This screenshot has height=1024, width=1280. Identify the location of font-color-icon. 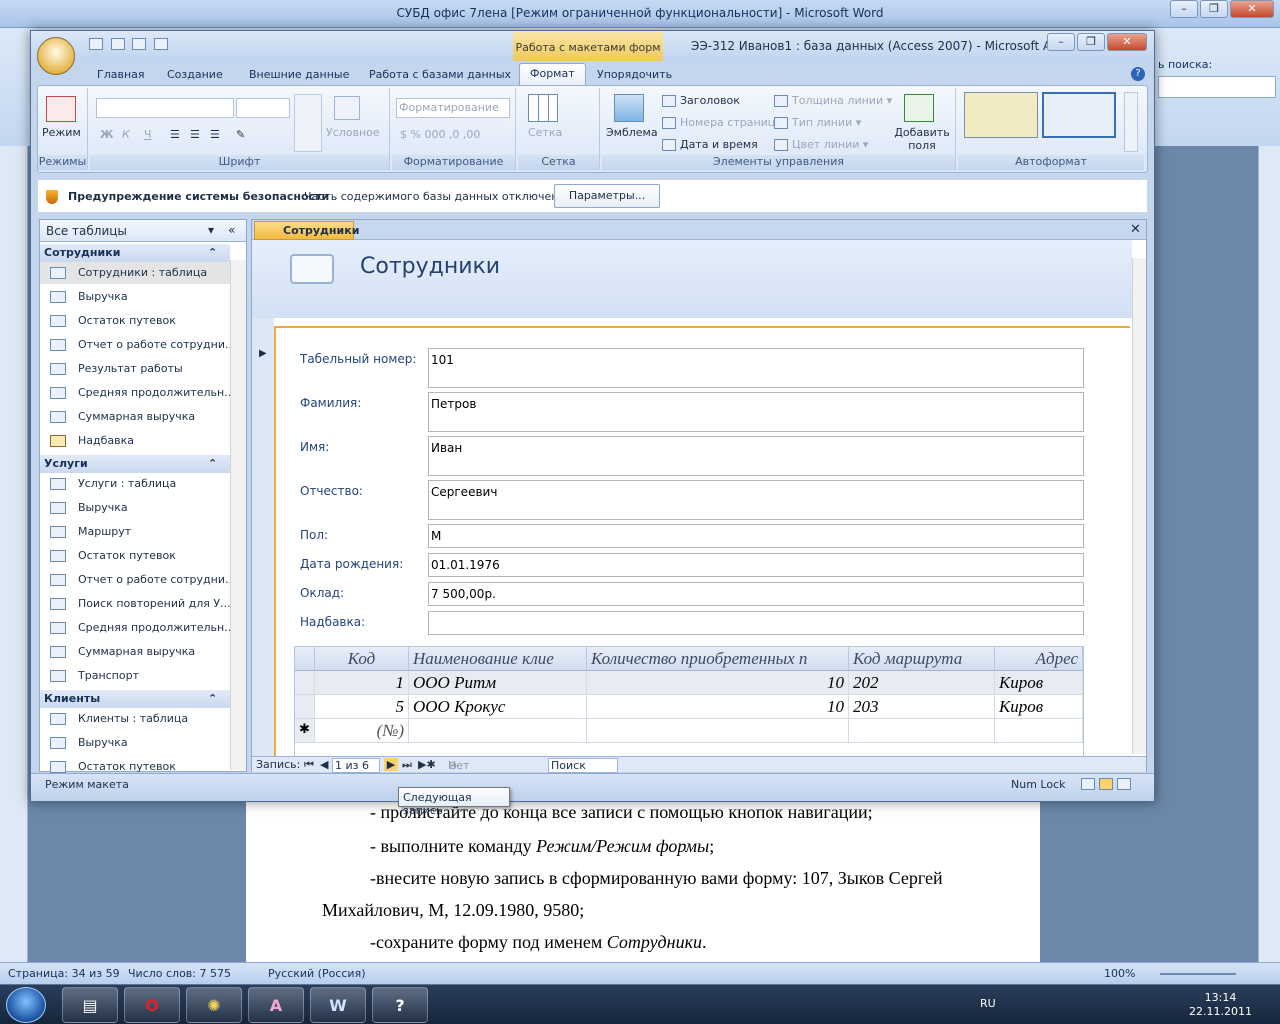
(308, 123).